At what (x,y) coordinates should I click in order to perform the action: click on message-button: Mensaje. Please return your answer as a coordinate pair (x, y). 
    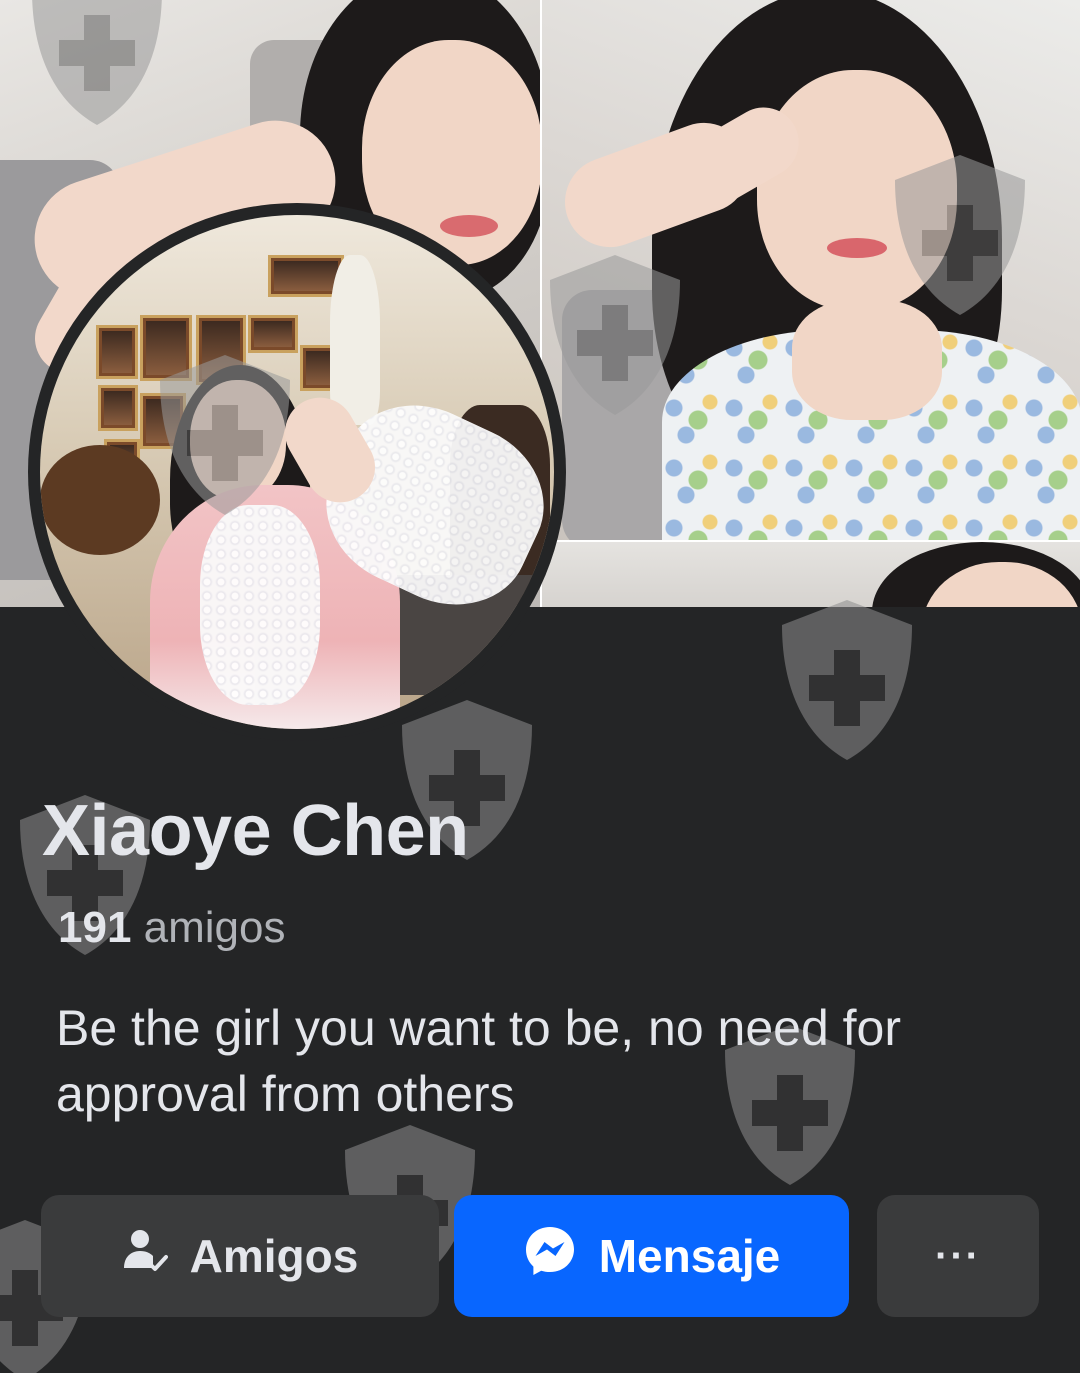
    Looking at the image, I should click on (651, 1256).